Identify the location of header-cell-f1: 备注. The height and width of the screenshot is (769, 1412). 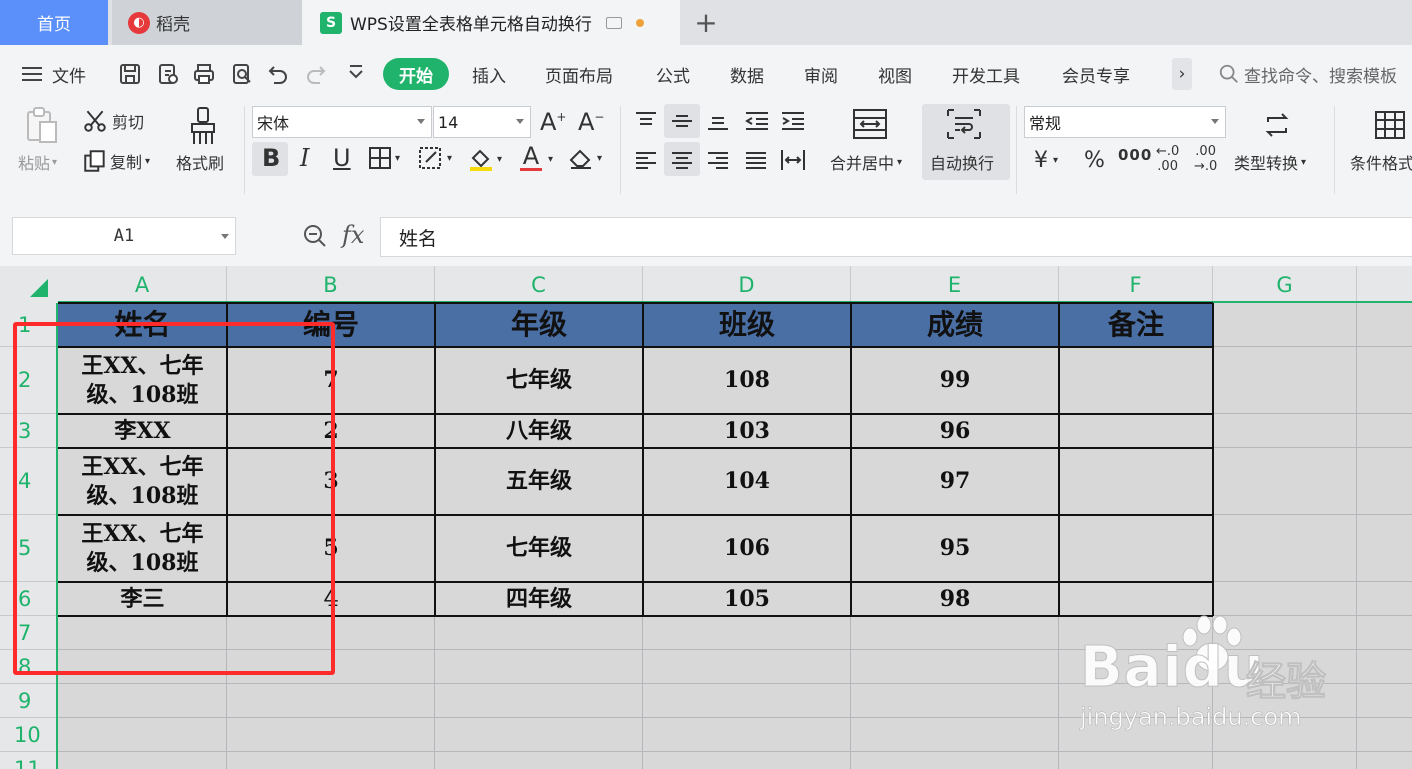
(1136, 325).